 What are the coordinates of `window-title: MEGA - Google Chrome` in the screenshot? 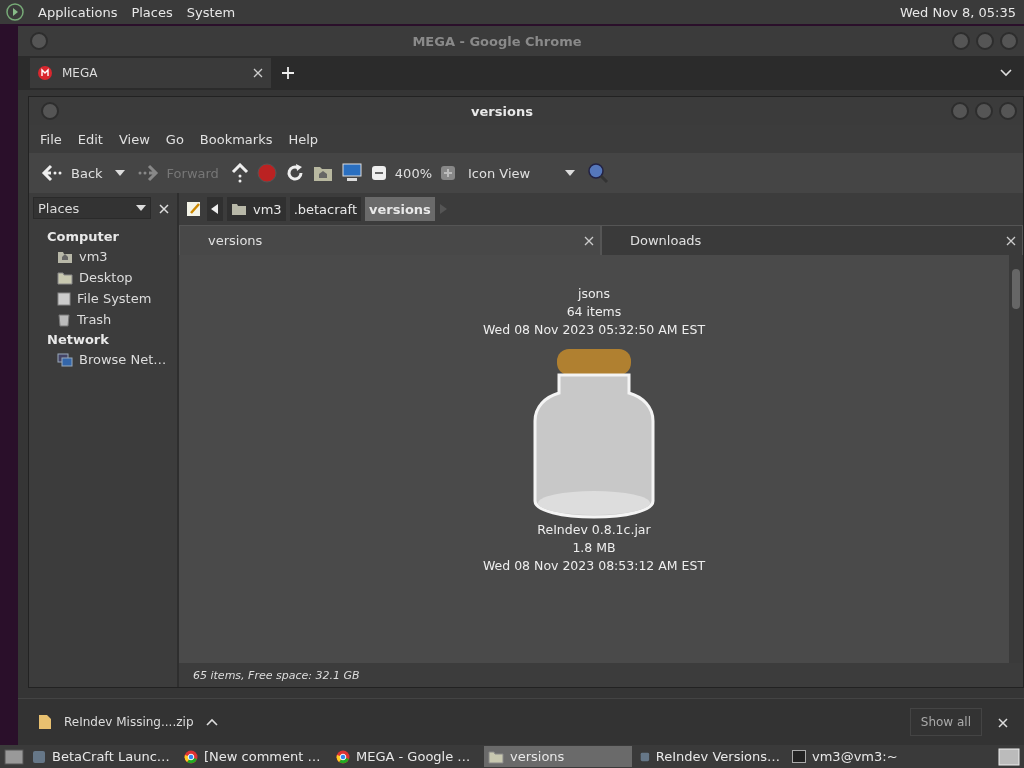 It's located at (497, 41).